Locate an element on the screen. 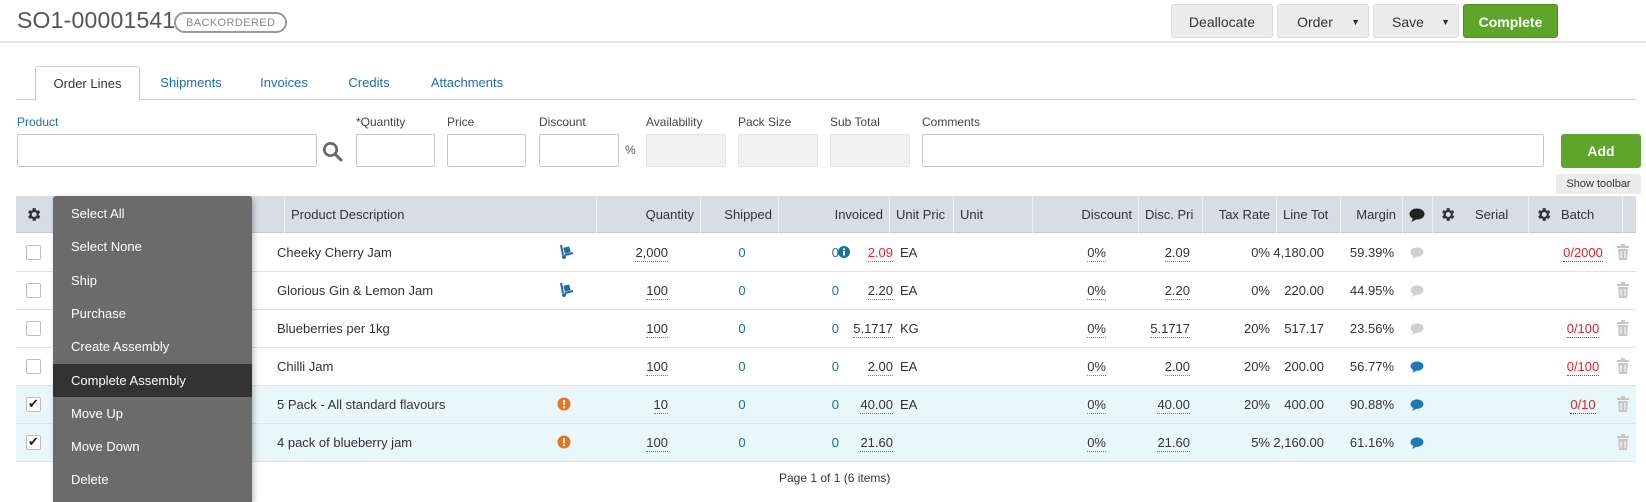  tab-shipments: Shipments is located at coordinates (191, 83).